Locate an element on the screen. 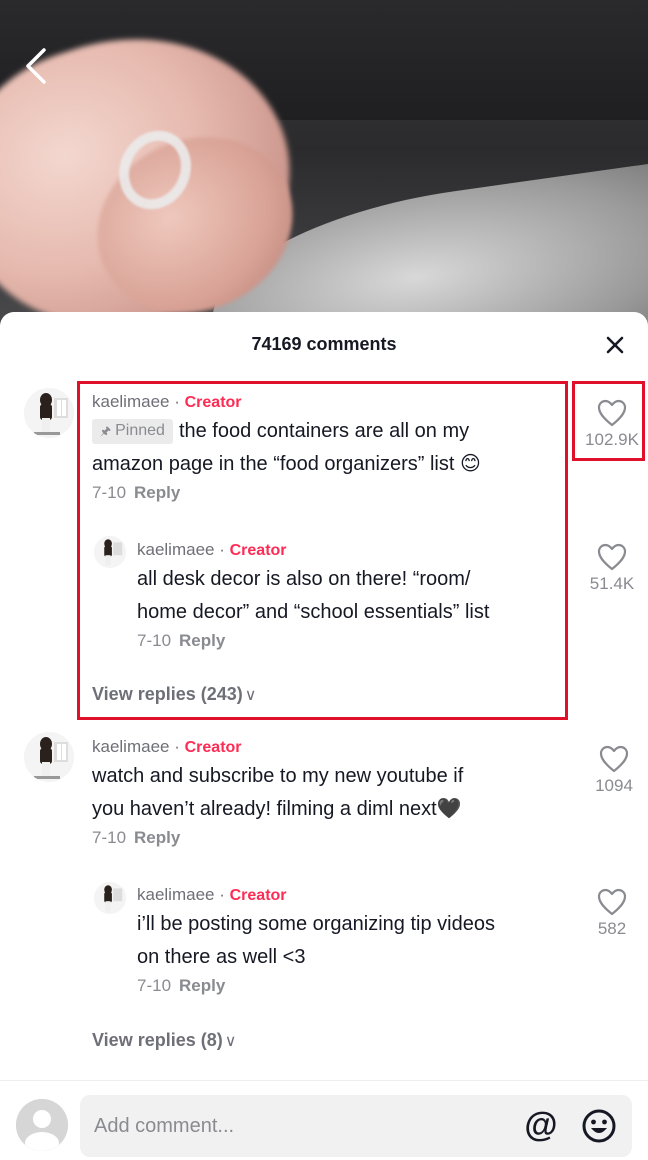  comments-header: 74169 comments is located at coordinates (324, 344).